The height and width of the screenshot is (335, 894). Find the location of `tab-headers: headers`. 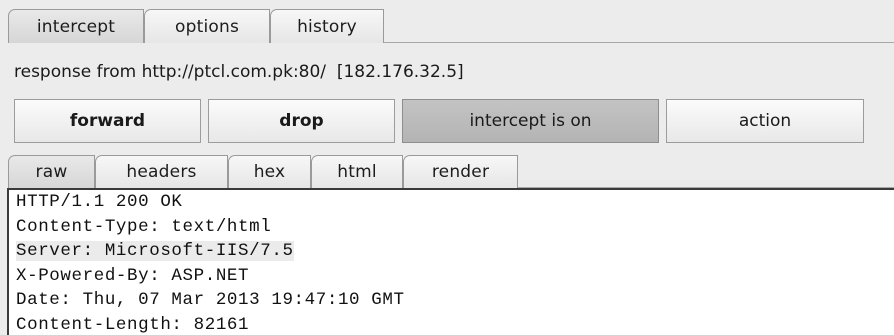

tab-headers: headers is located at coordinates (161, 171).